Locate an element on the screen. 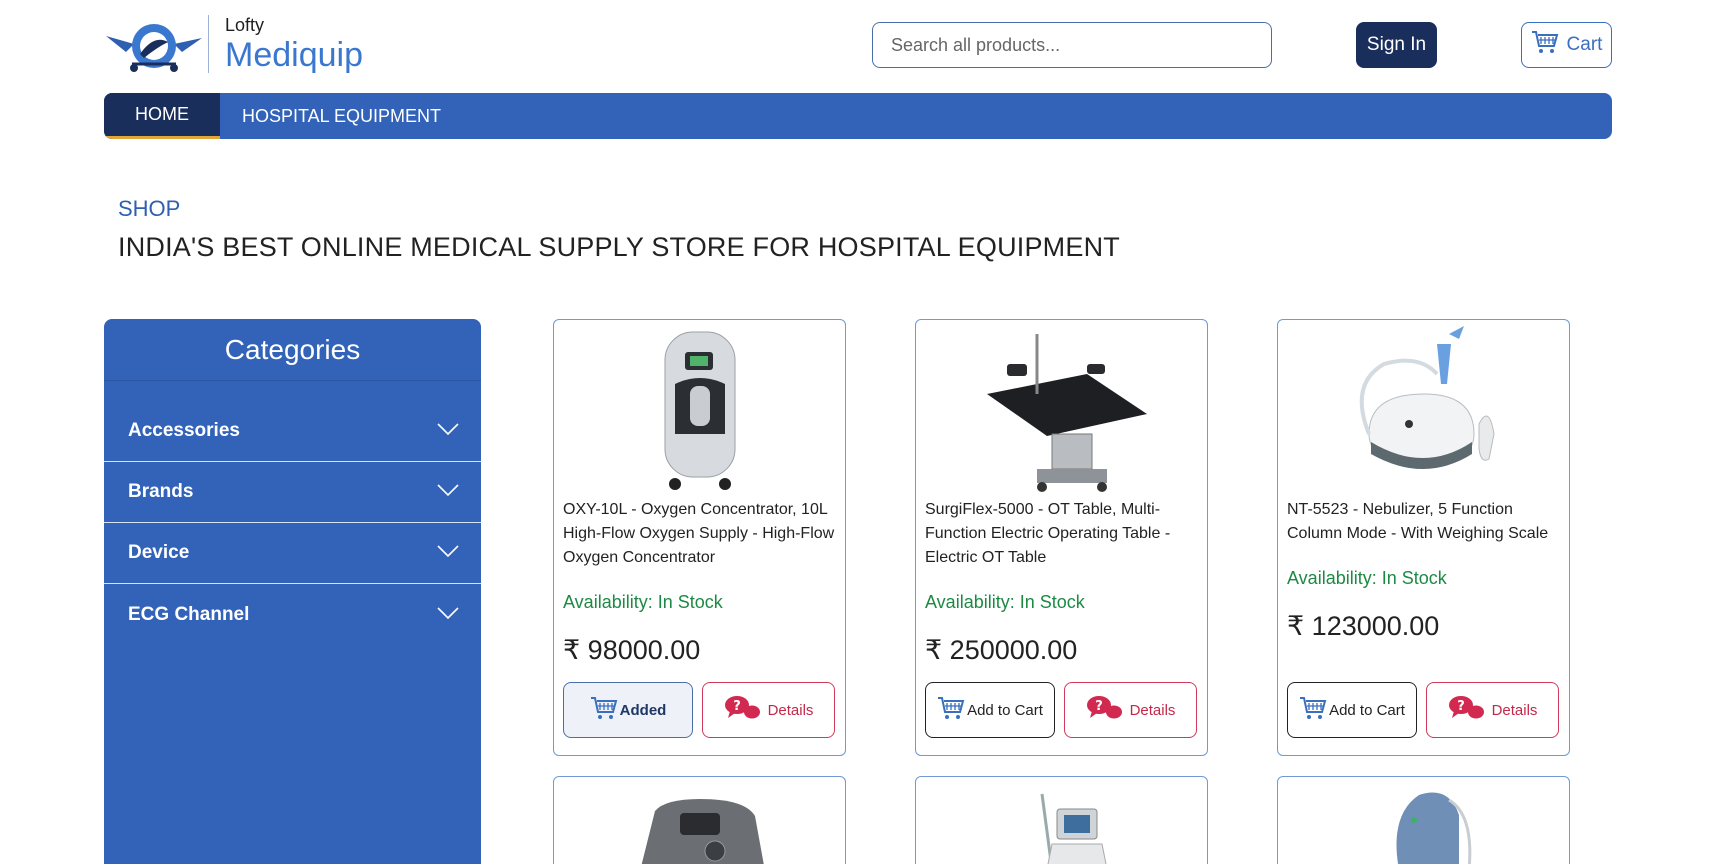 Image resolution: width=1713 pixels, height=864 pixels. product-price: ₹ 123000.00 is located at coordinates (1363, 626).